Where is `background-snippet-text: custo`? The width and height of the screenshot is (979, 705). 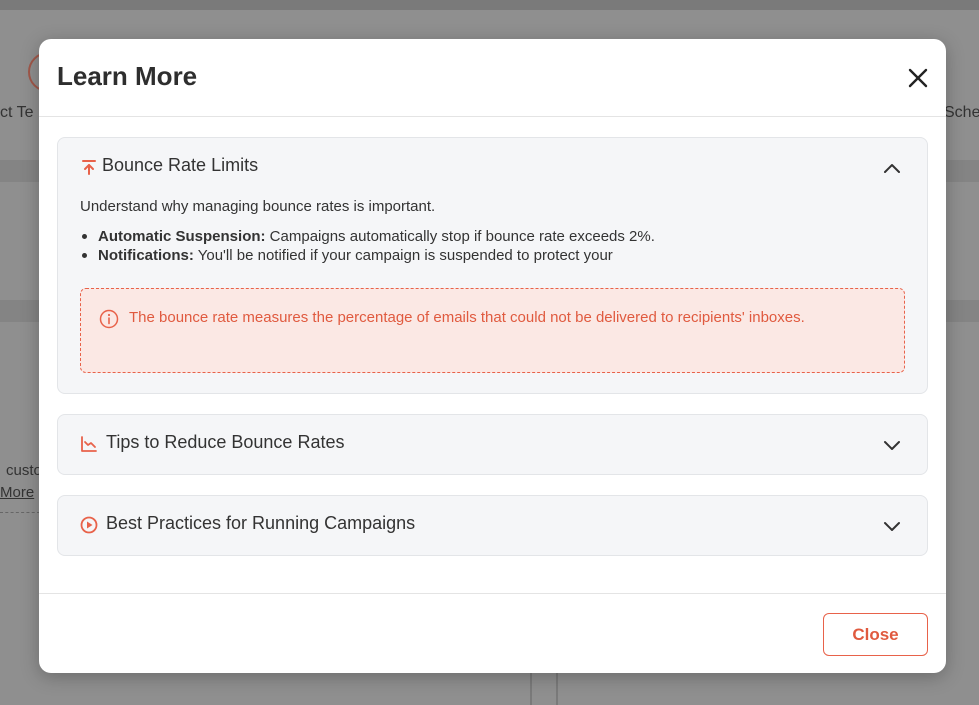
background-snippet-text: custo is located at coordinates (24, 470).